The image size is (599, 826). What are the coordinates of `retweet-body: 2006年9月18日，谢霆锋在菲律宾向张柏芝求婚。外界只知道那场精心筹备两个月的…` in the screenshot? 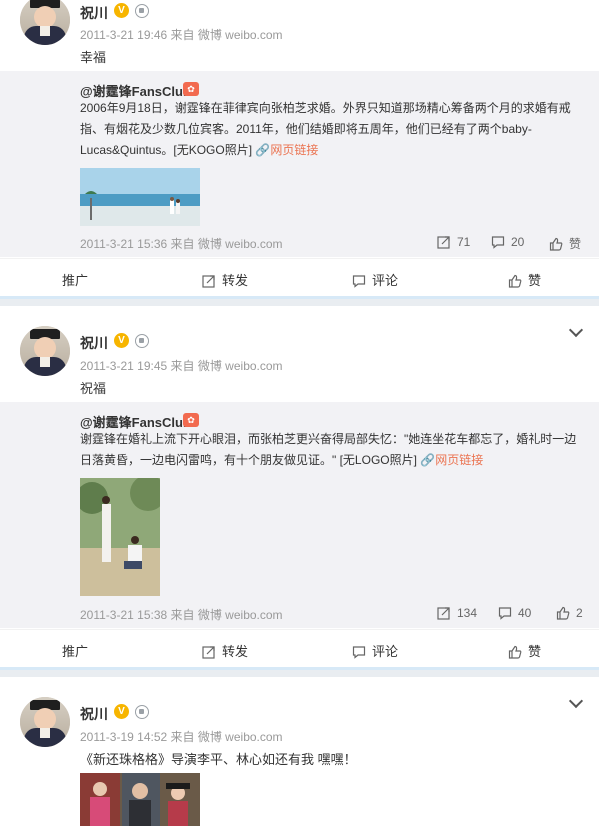 It's located at (325, 129).